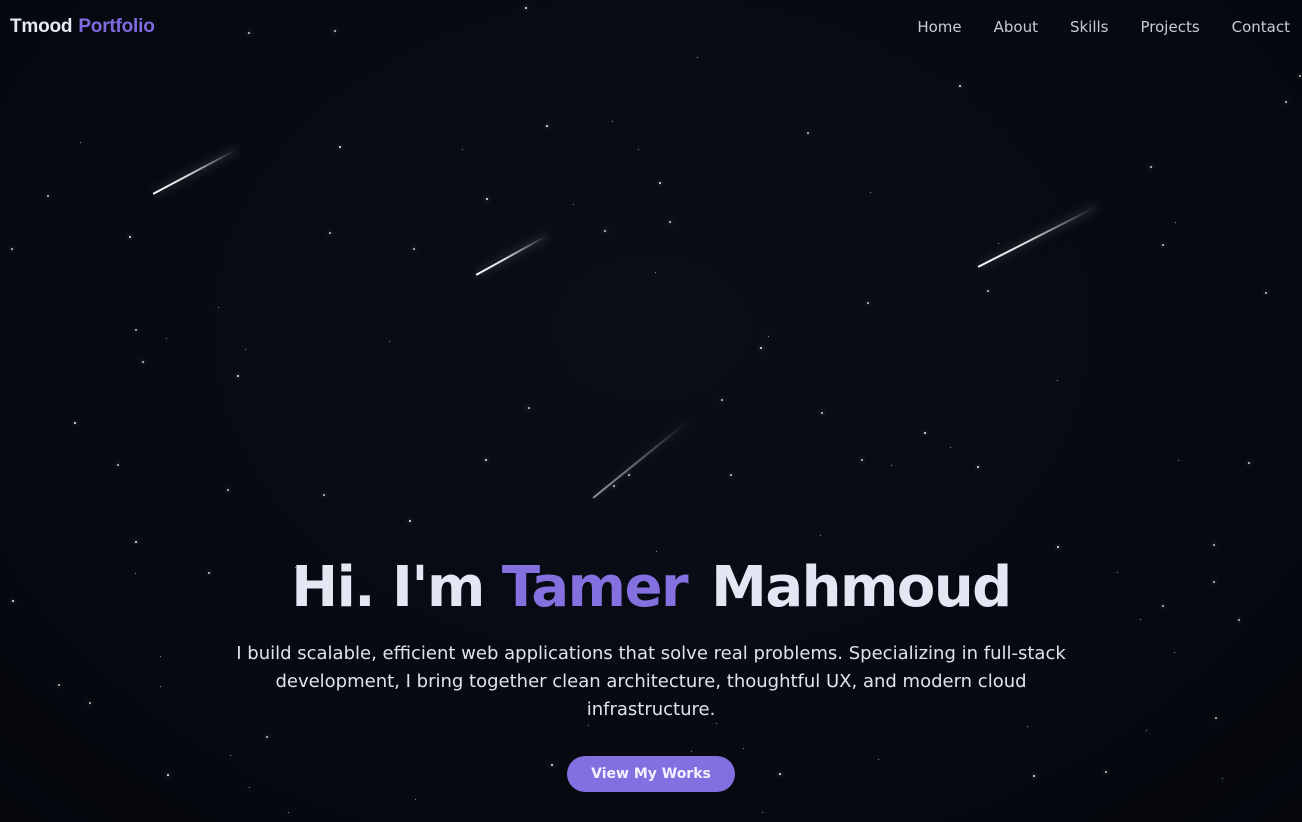 This screenshot has width=1302, height=822. Describe the element at coordinates (116, 26) in the screenshot. I see `brand-portfolio: Portfolio` at that location.